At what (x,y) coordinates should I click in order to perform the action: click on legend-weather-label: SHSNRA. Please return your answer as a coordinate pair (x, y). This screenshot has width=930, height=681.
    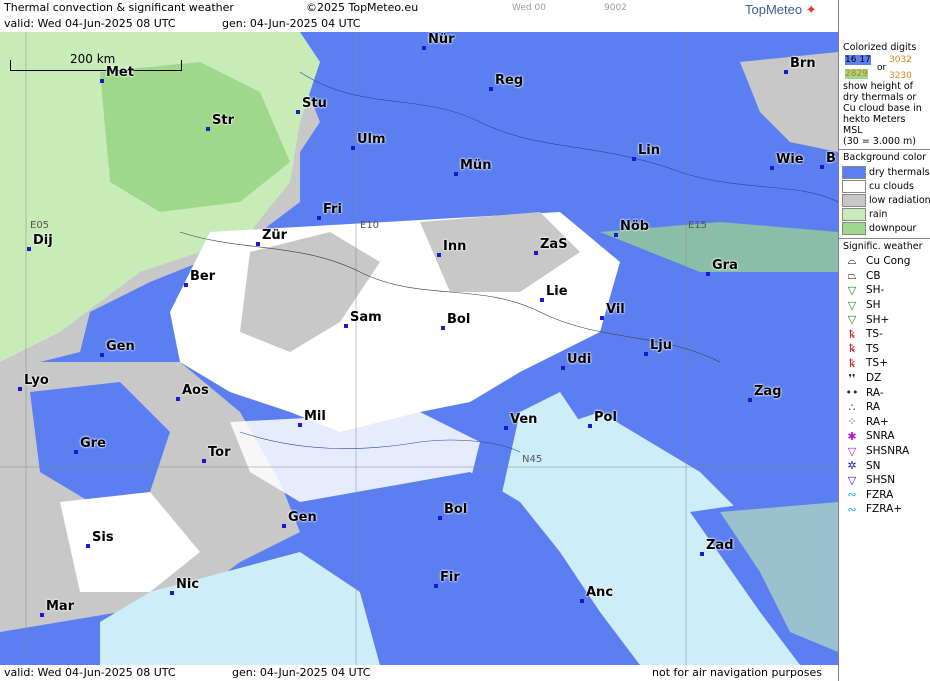
    Looking at the image, I should click on (888, 451).